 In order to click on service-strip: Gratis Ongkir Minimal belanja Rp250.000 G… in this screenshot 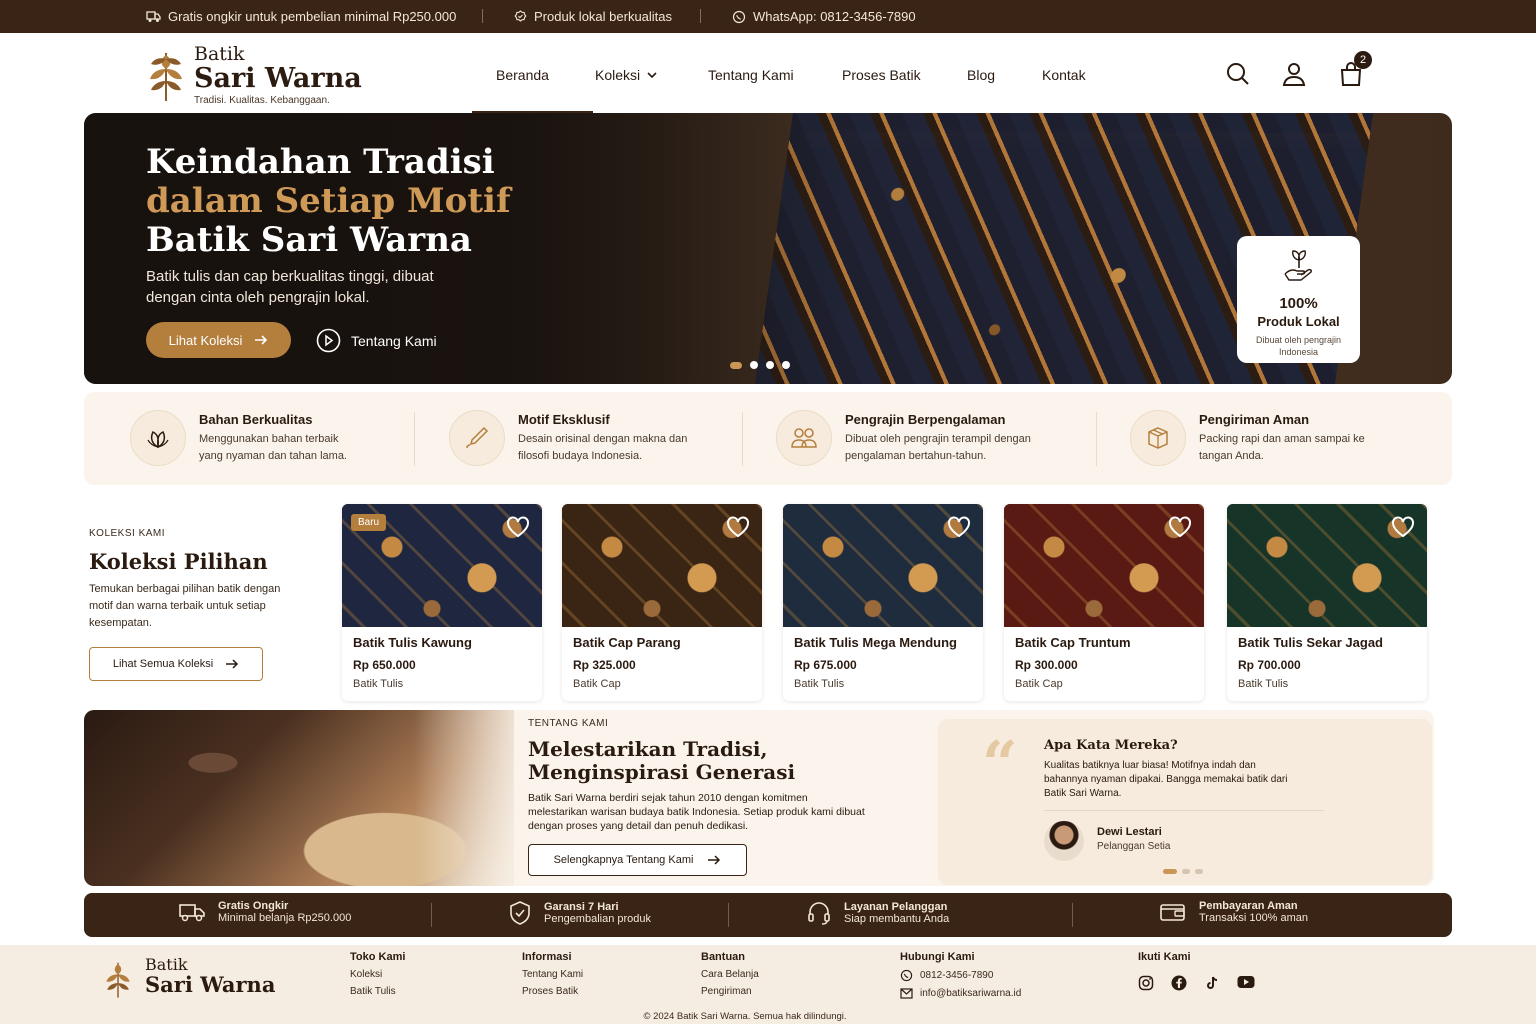, I will do `click(768, 915)`.